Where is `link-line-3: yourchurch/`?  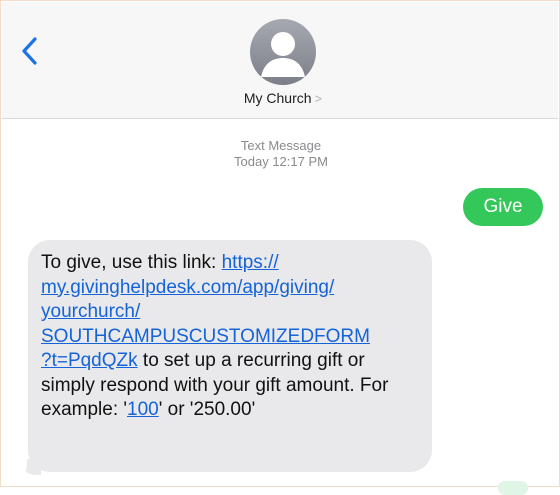
link-line-3: yourchurch/ is located at coordinates (91, 311).